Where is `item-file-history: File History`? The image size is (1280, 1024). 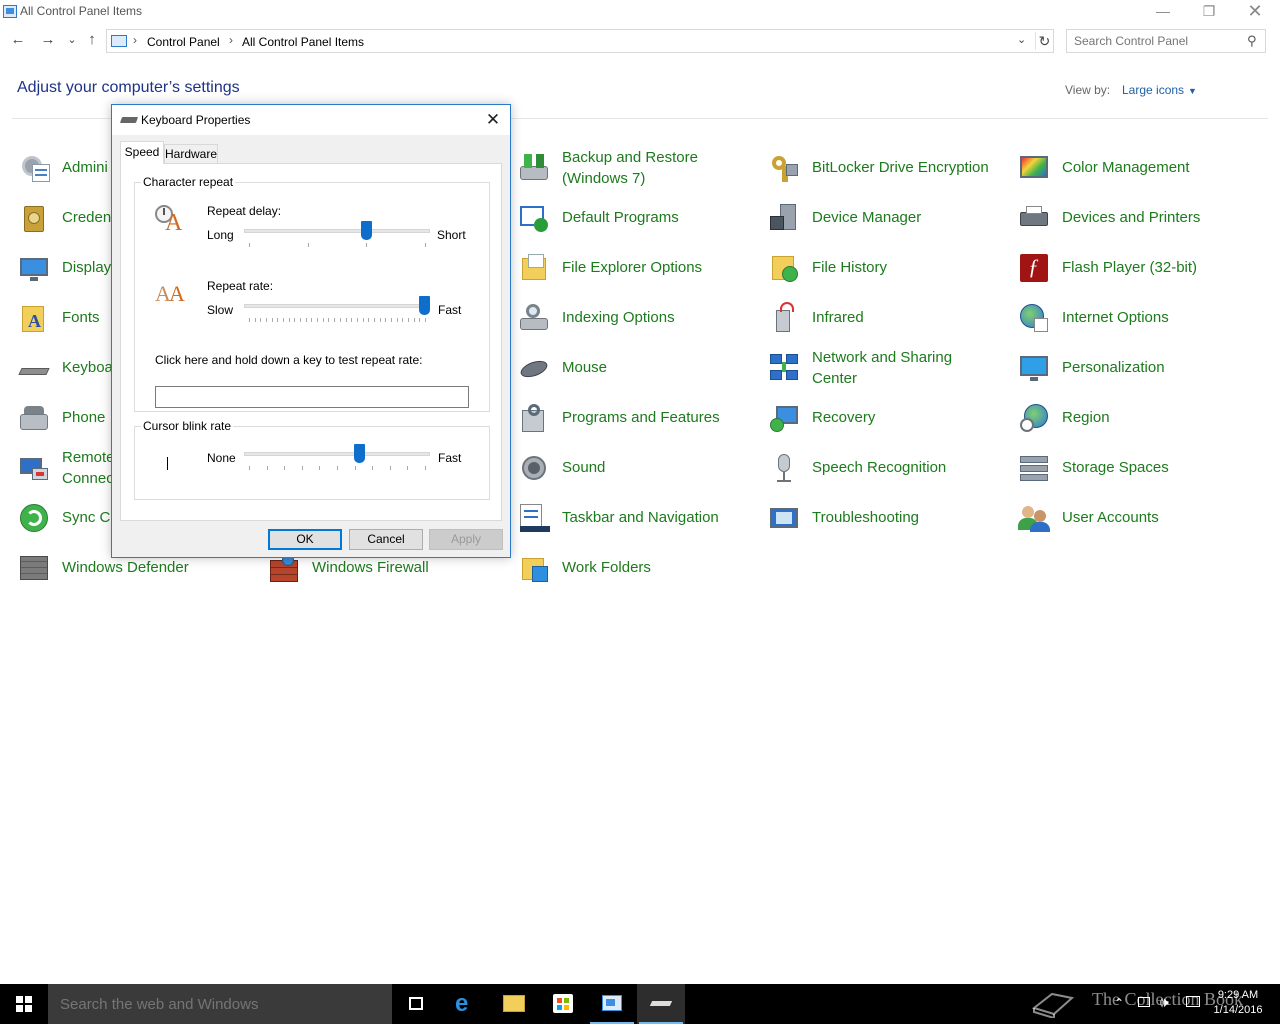
item-file-history: File History is located at coordinates (888, 268).